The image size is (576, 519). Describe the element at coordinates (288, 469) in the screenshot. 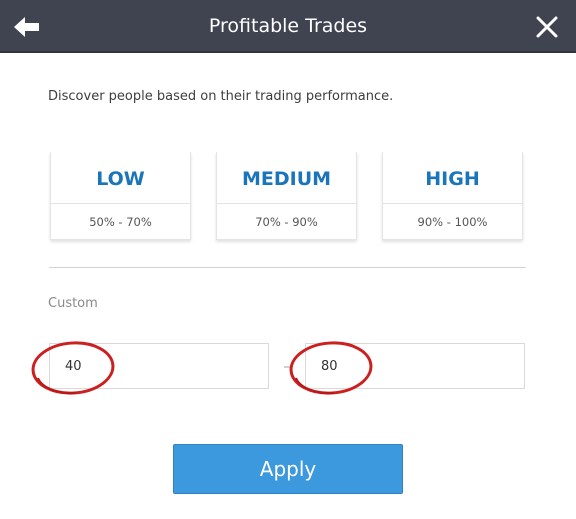

I see `apply-button: Apply` at that location.